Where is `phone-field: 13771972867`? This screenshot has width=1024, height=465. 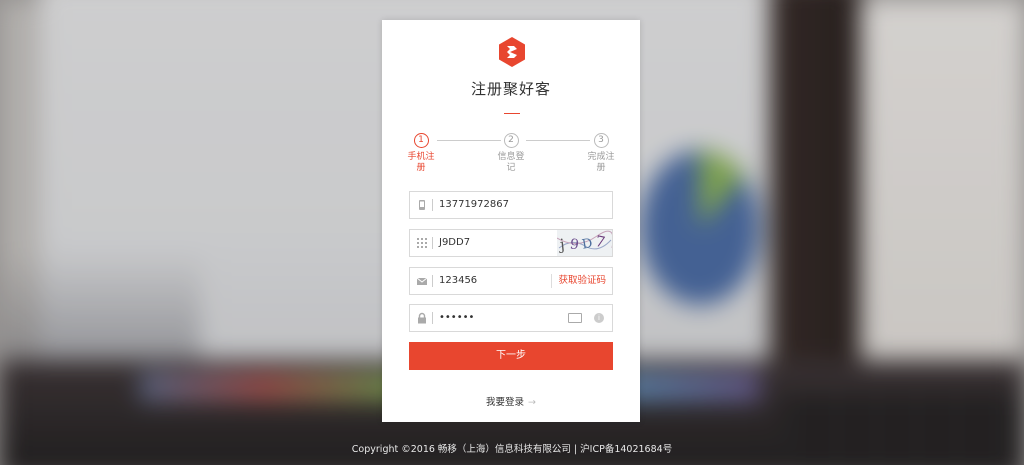 phone-field: 13771972867 is located at coordinates (511, 205).